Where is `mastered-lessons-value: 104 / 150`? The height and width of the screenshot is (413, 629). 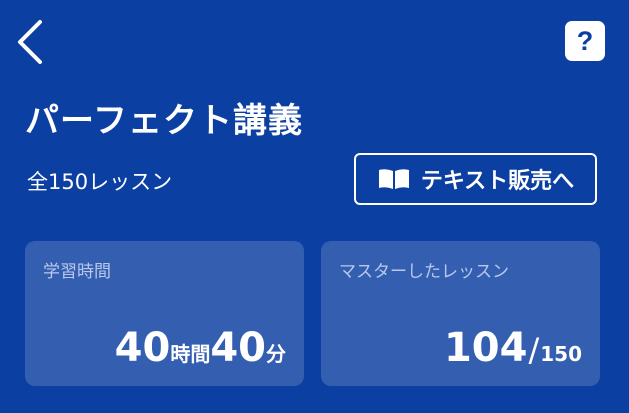 mastered-lessons-value: 104 / 150 is located at coordinates (513, 348).